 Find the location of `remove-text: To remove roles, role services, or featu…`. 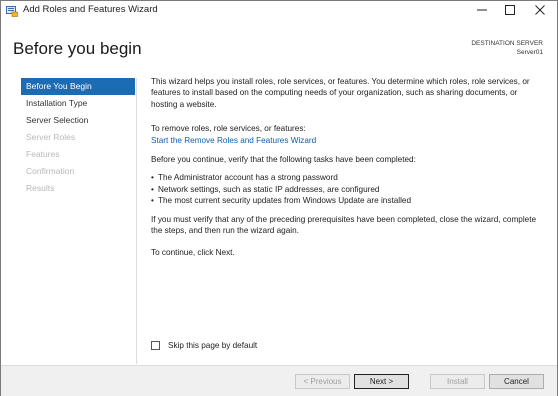

remove-text: To remove roles, role services, or featu… is located at coordinates (228, 129).